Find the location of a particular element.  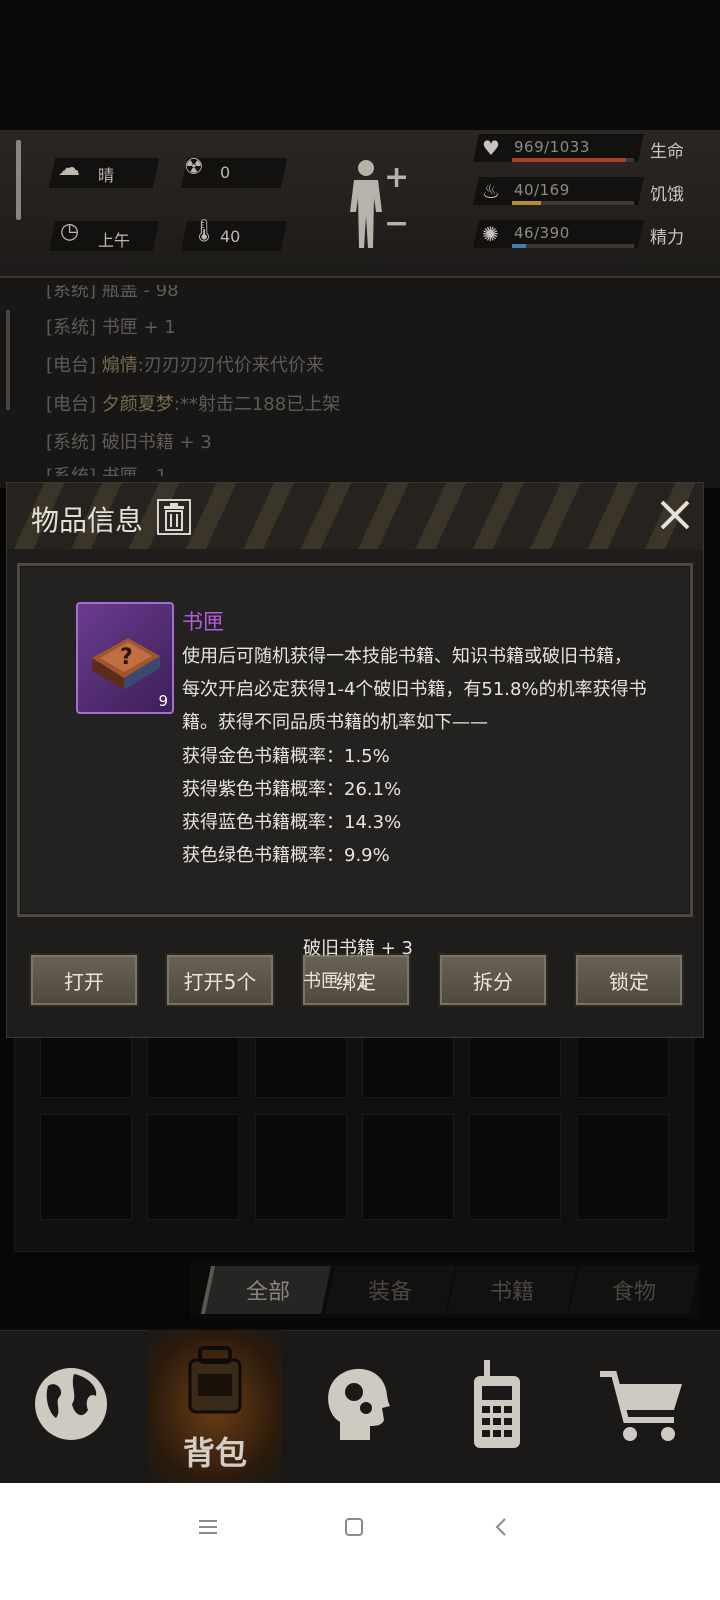

open-button: 打开 is located at coordinates (84, 980).